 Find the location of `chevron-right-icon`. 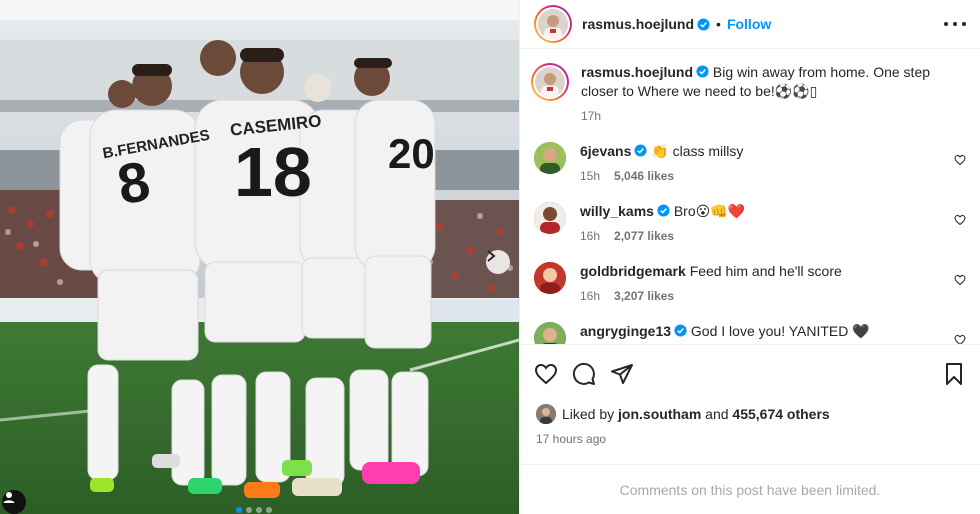

chevron-right-icon is located at coordinates (491, 256).